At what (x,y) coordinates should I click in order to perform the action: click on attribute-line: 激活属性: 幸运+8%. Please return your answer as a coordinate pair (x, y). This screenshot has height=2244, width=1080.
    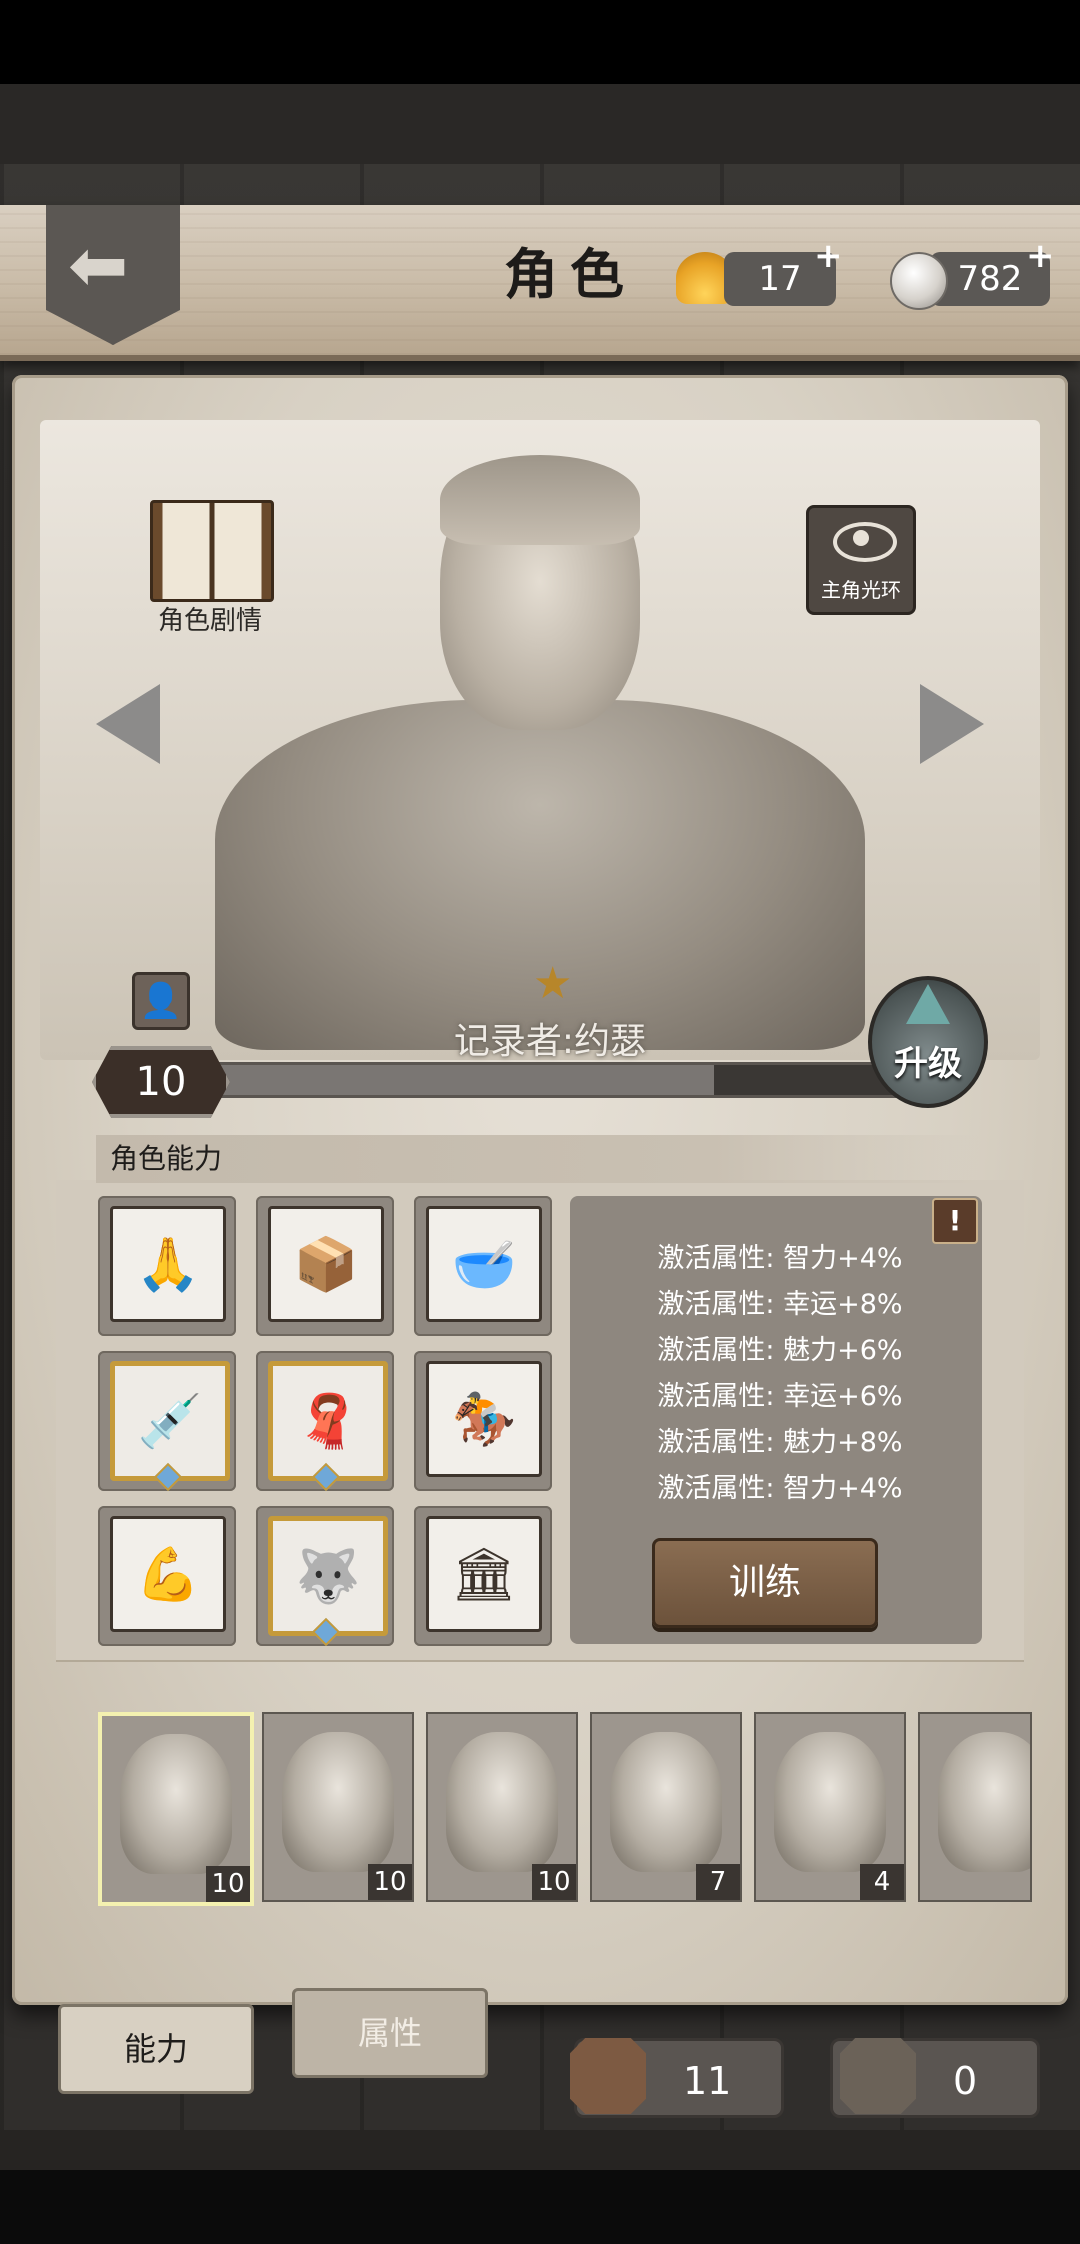
    Looking at the image, I should click on (780, 1304).